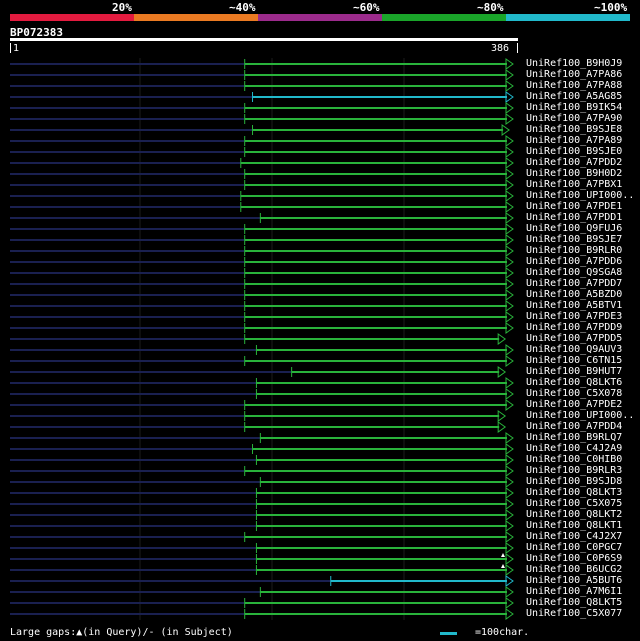  I want to click on hit-label: UniRef100_A7PA86, so click(574, 74).